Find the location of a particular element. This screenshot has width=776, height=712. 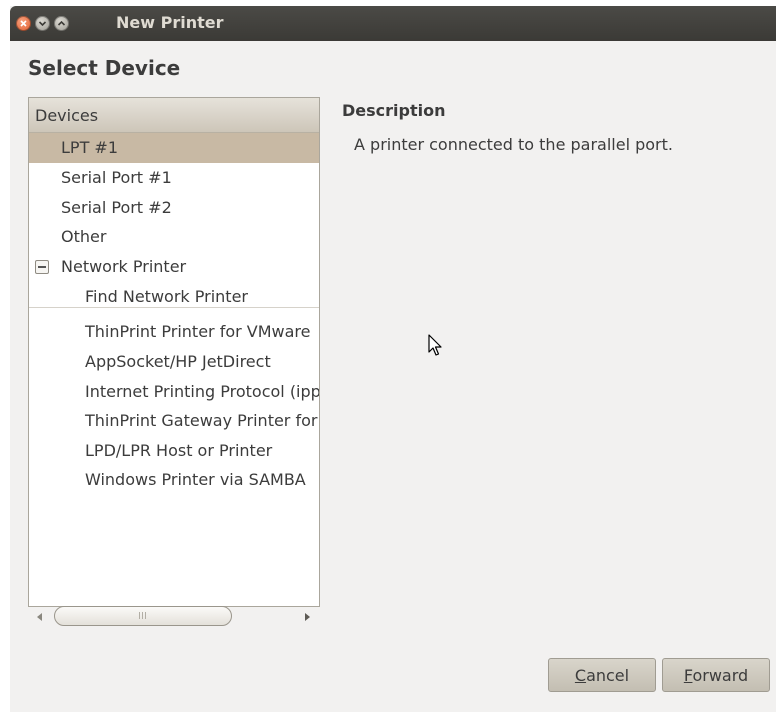

forward-label-rest: orward is located at coordinates (720, 675).